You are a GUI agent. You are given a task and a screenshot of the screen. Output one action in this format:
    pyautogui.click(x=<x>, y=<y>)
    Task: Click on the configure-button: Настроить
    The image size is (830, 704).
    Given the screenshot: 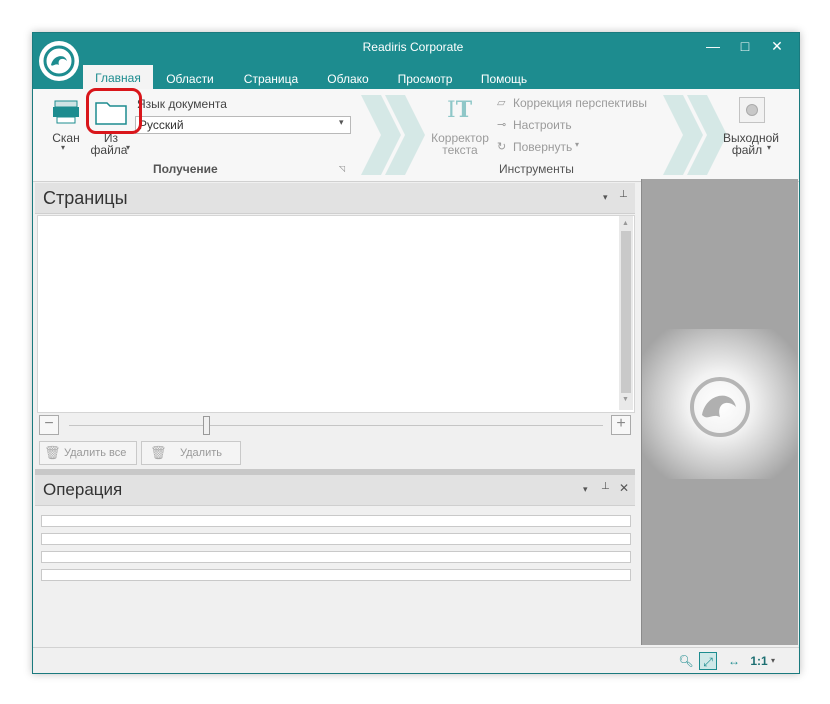 What is the action you would take?
    pyautogui.click(x=542, y=125)
    